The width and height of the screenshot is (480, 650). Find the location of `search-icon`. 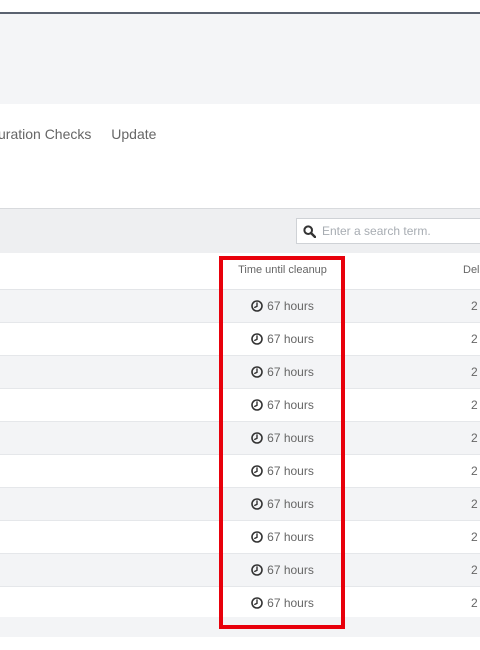

search-icon is located at coordinates (309, 231).